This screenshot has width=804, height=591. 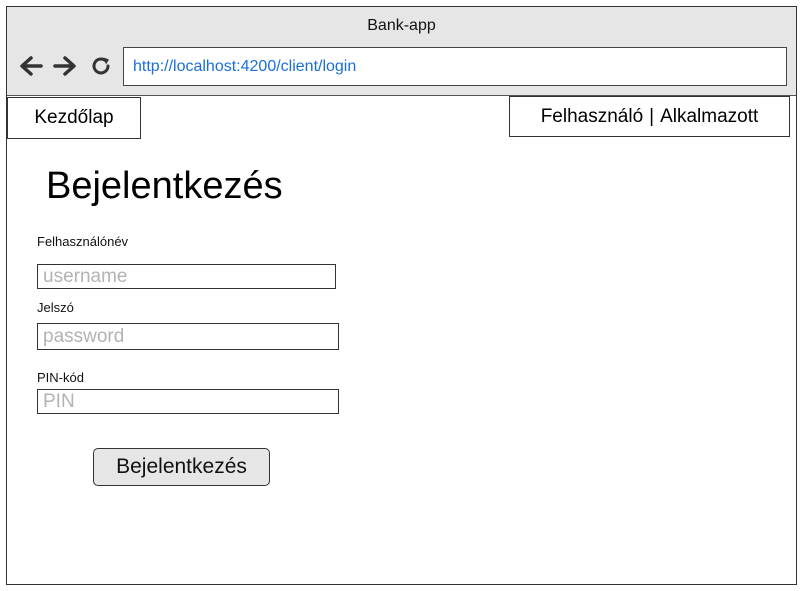 I want to click on password-field, so click(x=188, y=336).